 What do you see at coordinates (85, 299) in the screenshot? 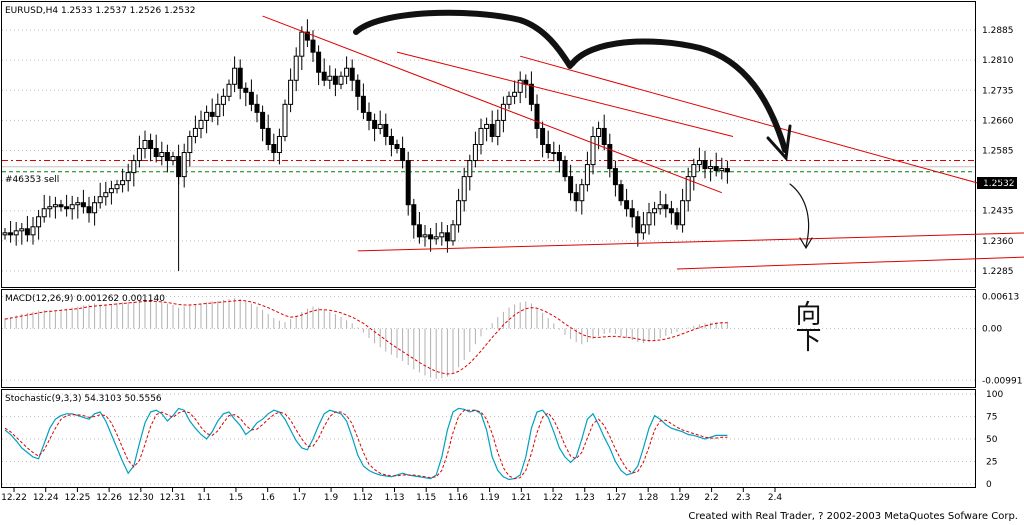
I see `macd-pane-title: MACD(12,26,9) 0.001262 0.001140` at bounding box center [85, 299].